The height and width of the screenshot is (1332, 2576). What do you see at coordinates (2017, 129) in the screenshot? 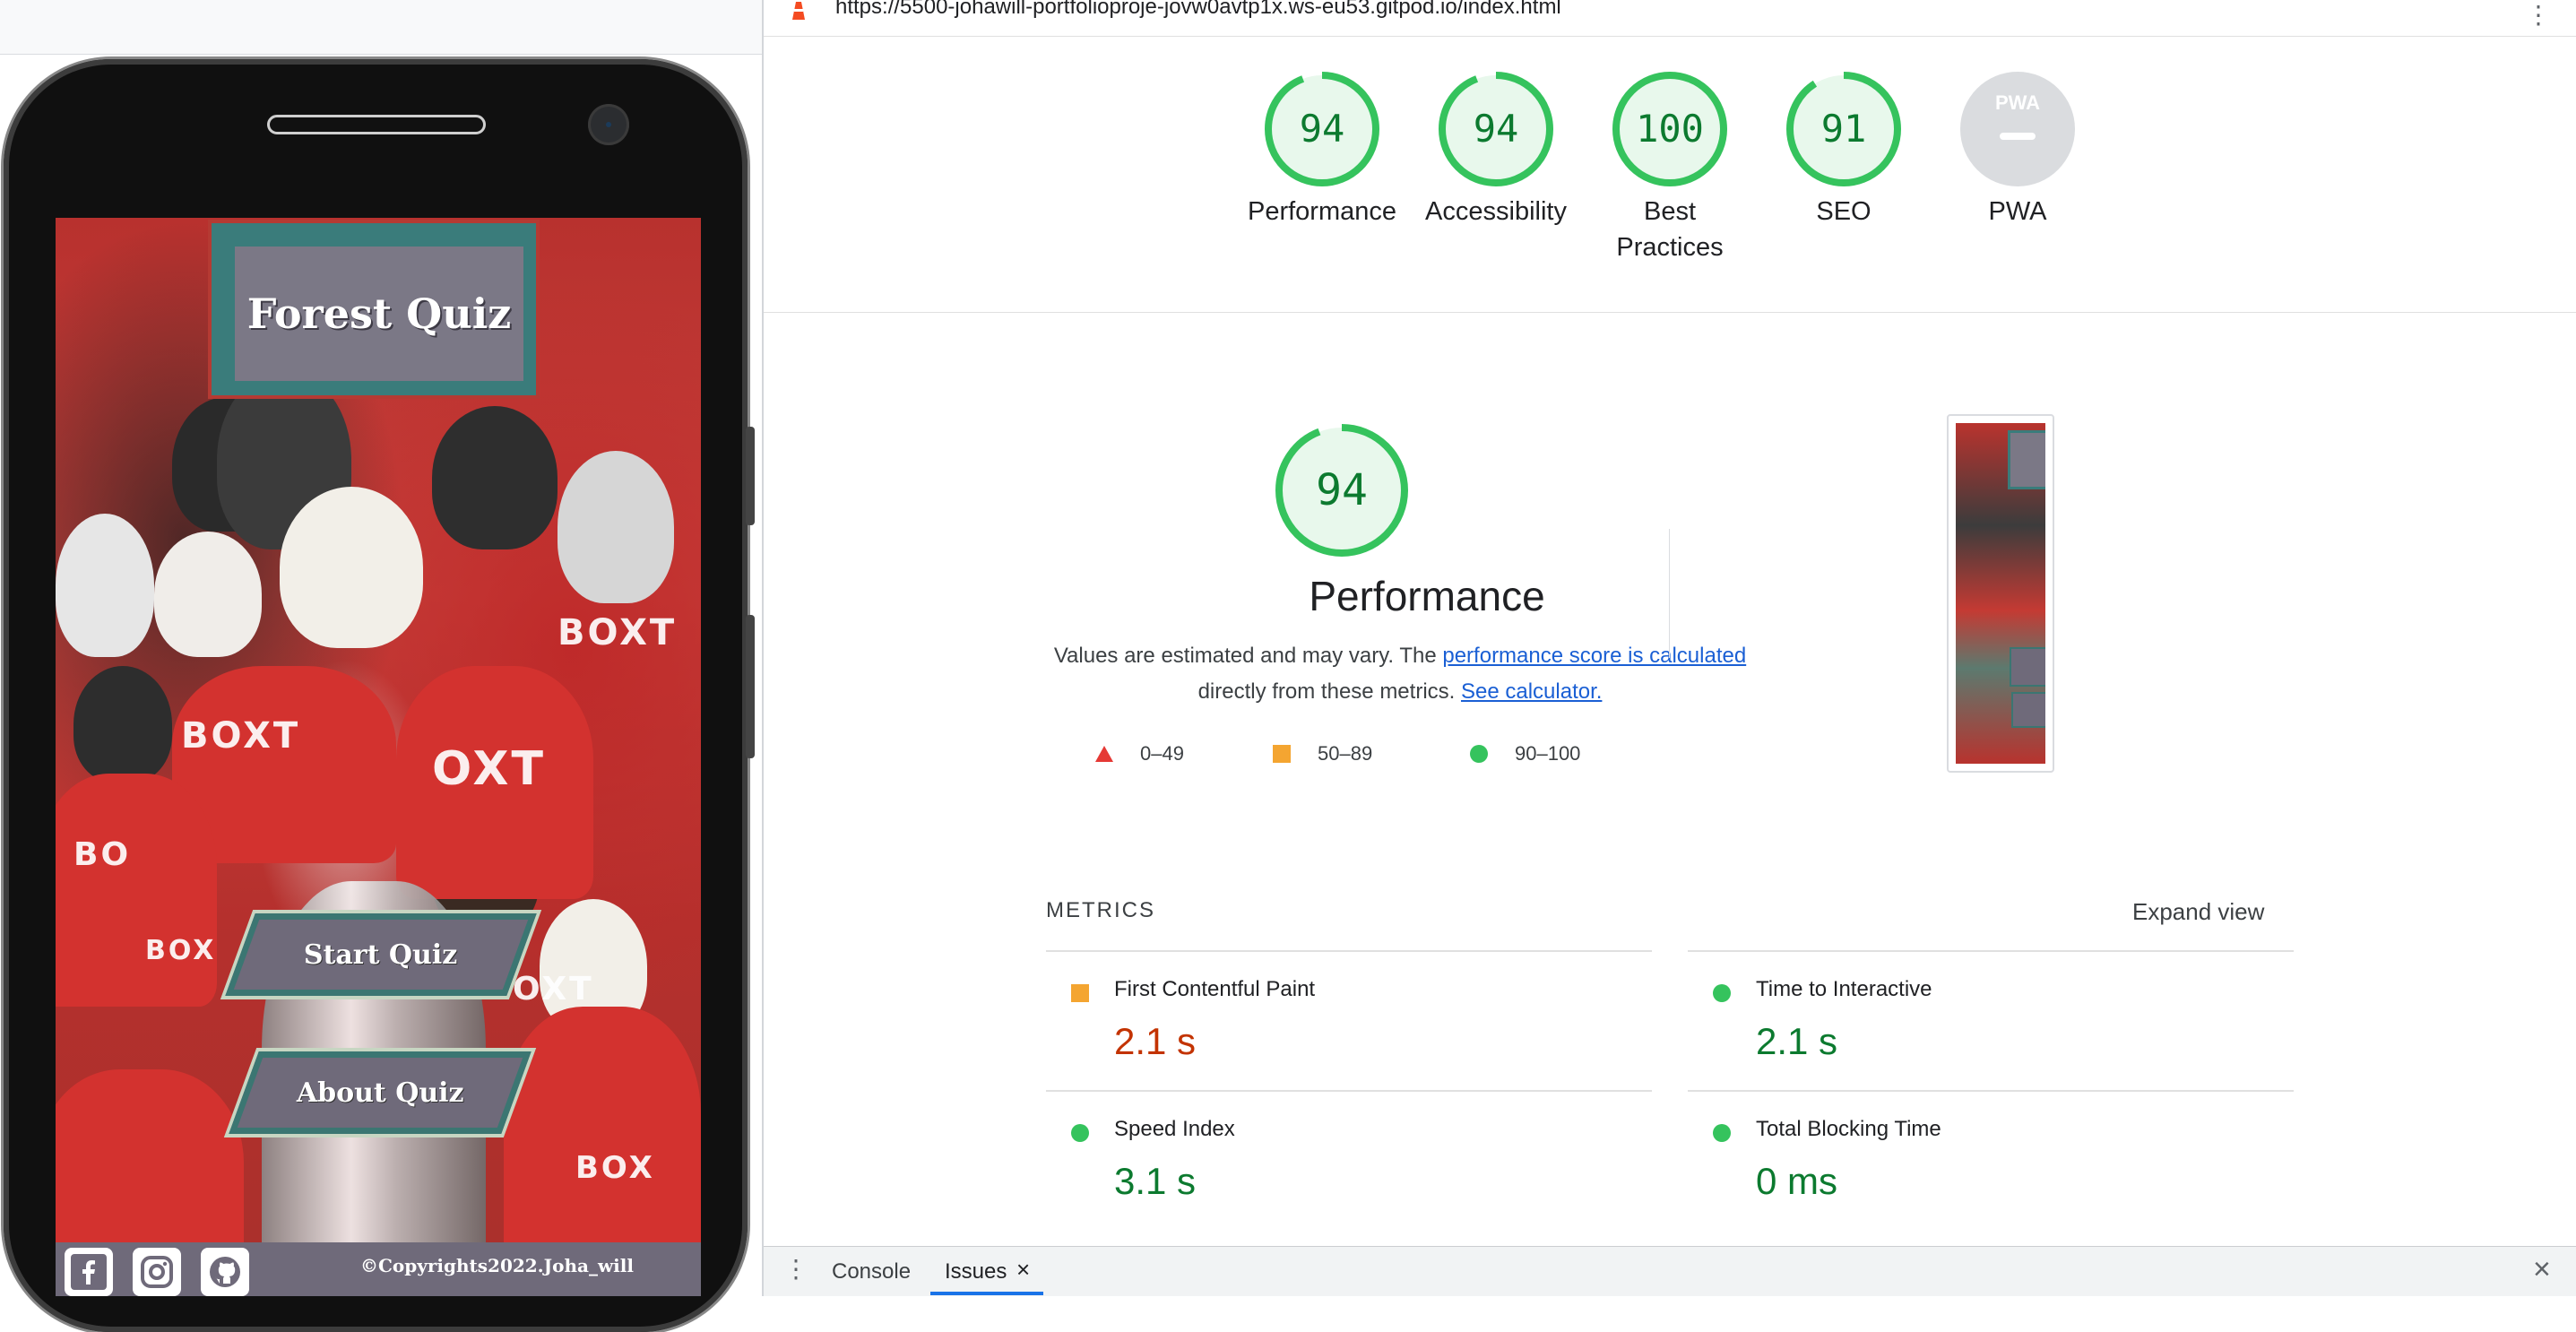
I see `pwa-badge-icon: PWA` at bounding box center [2017, 129].